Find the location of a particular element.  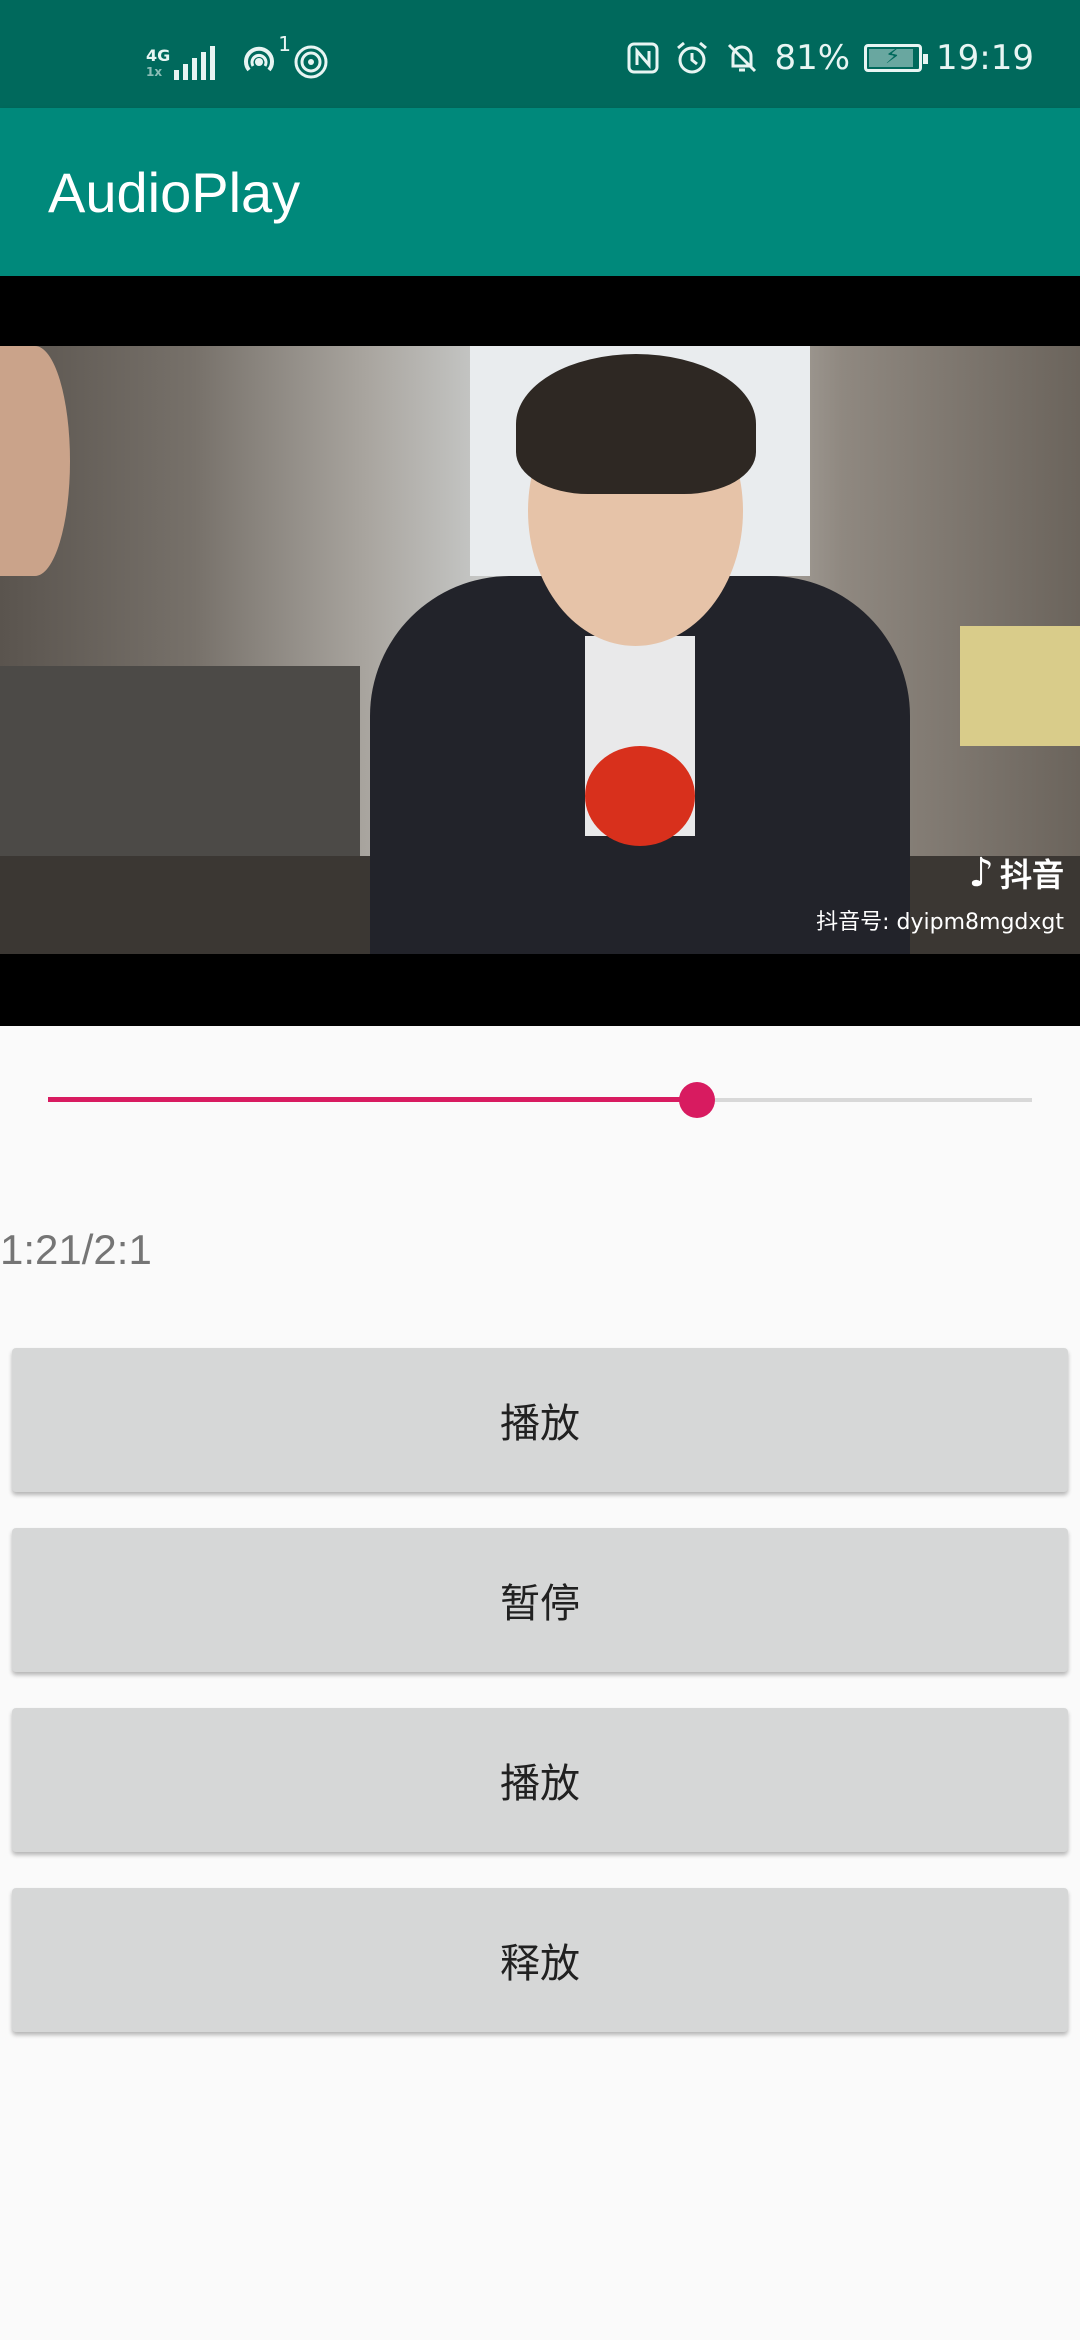

status-bar: 4G 1x 1 81% ⚡ 19:19 is located at coordinates (540, 54).